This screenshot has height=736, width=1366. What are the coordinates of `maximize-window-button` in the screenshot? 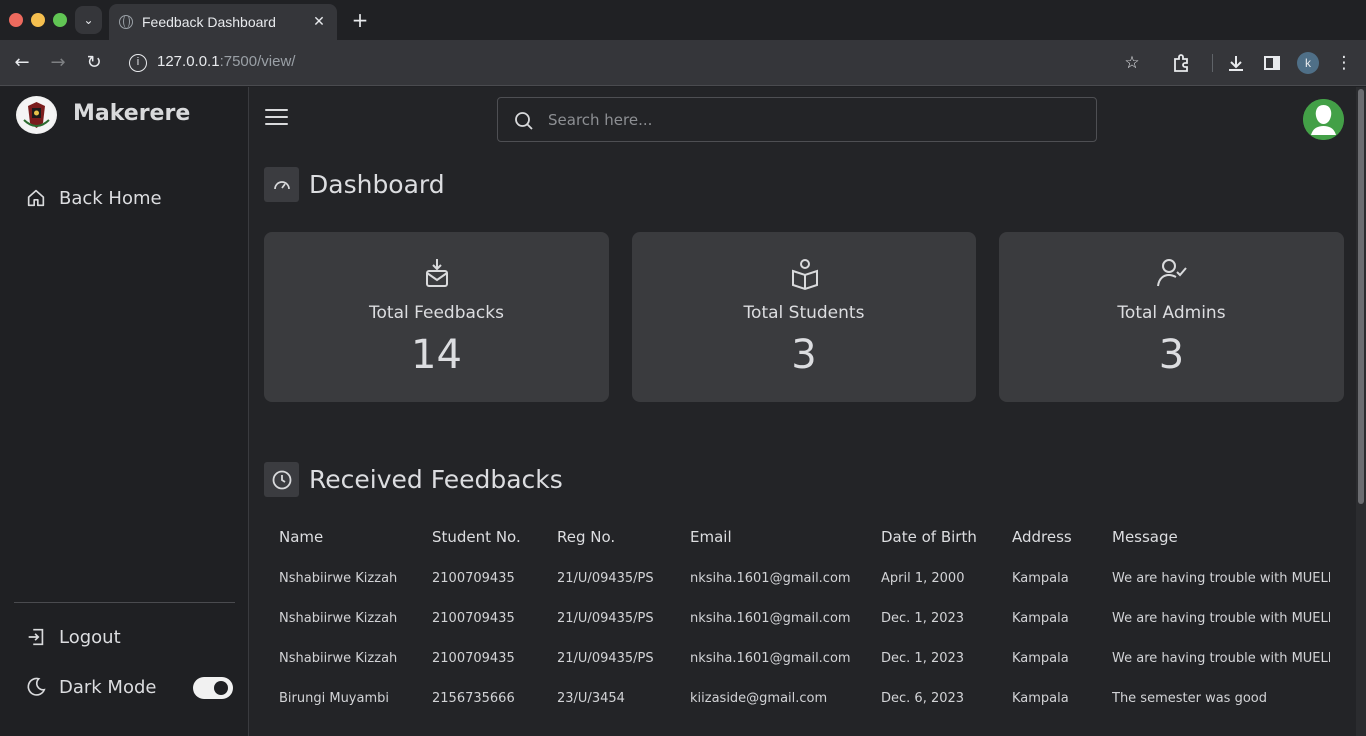 It's located at (60, 20).